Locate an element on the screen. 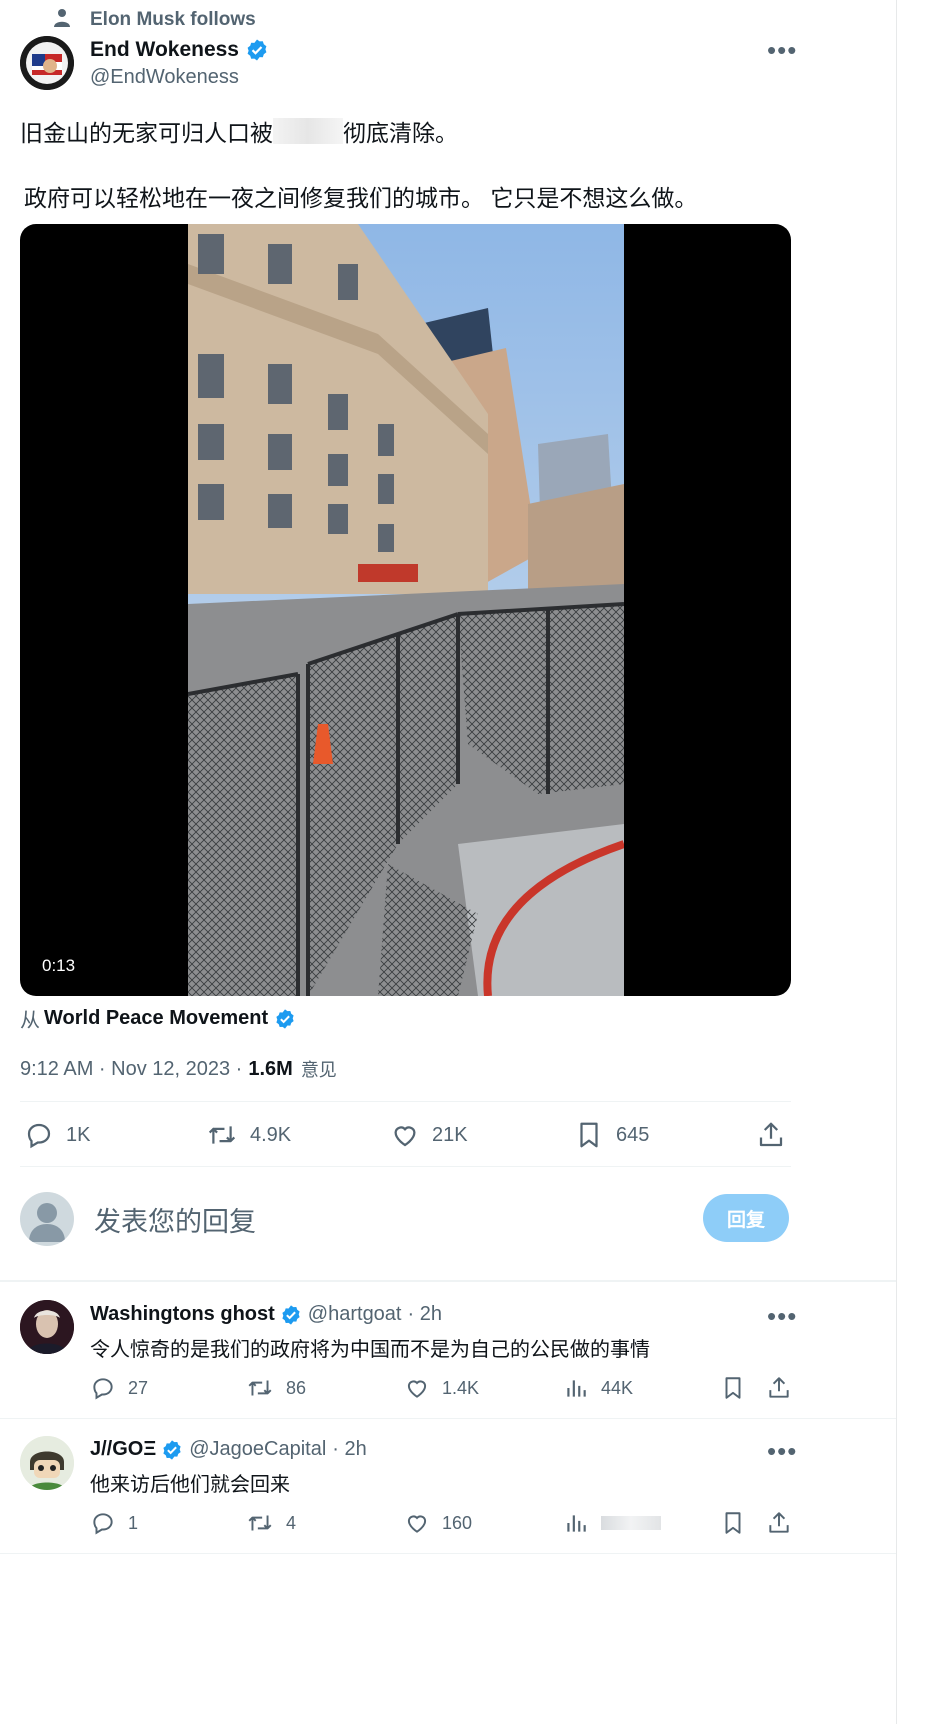 Image resolution: width=926 pixels, height=1724 pixels. views-action: 44K is located at coordinates (598, 1388).